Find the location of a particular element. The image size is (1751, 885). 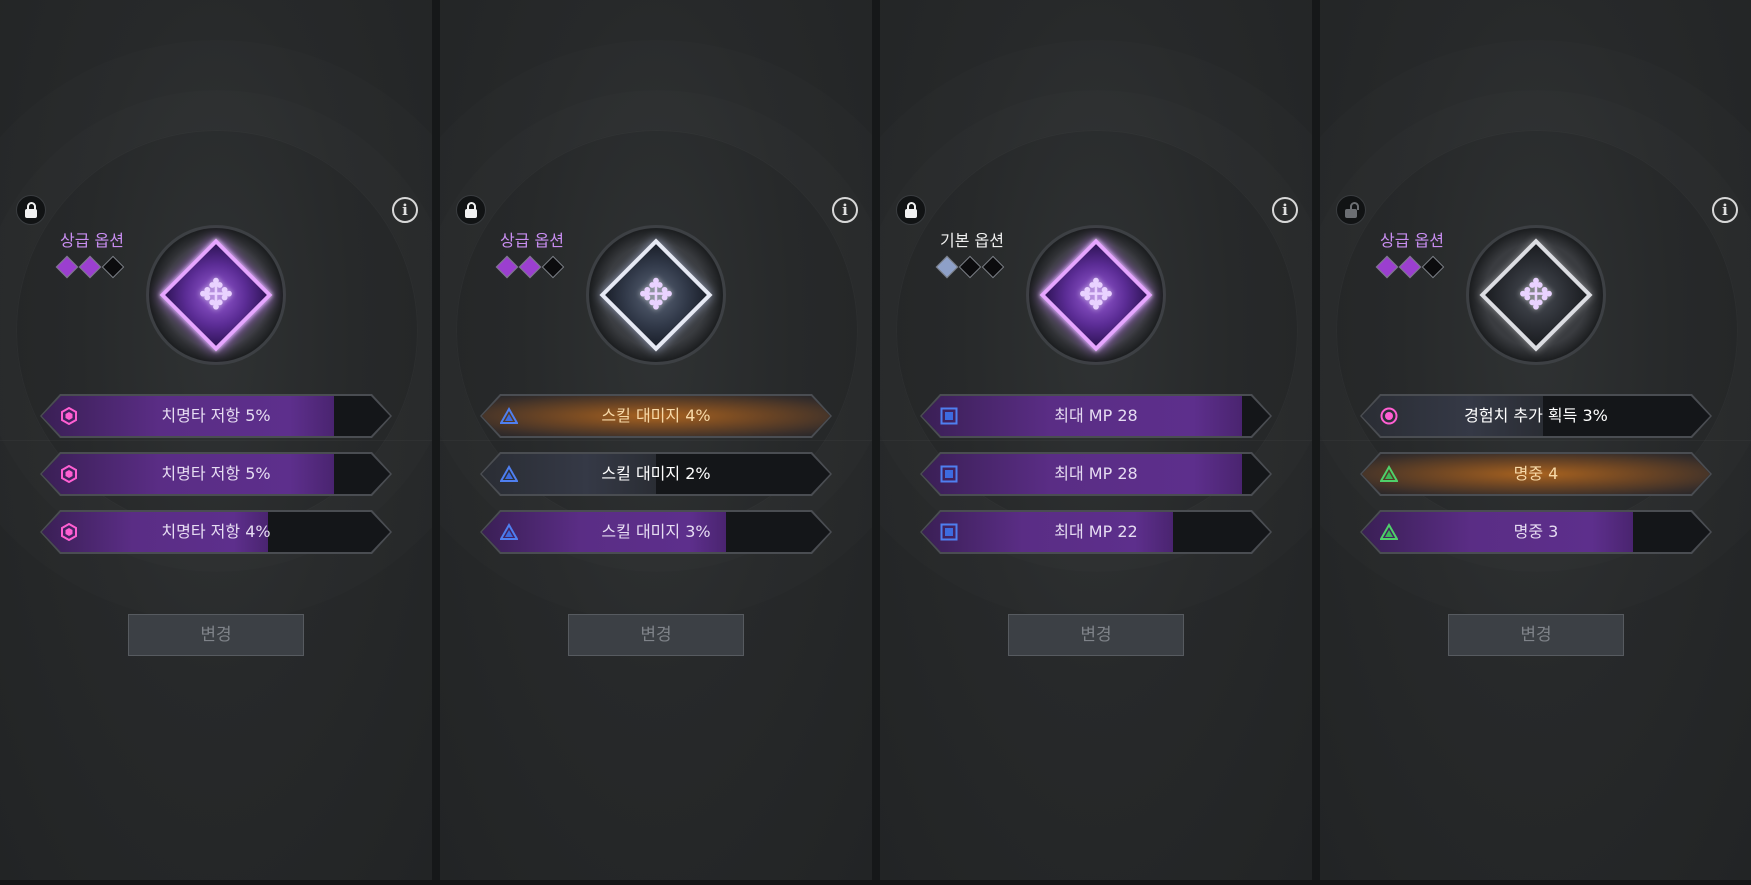

option-text: 경험치 추가 획득 3% is located at coordinates (1536, 415).